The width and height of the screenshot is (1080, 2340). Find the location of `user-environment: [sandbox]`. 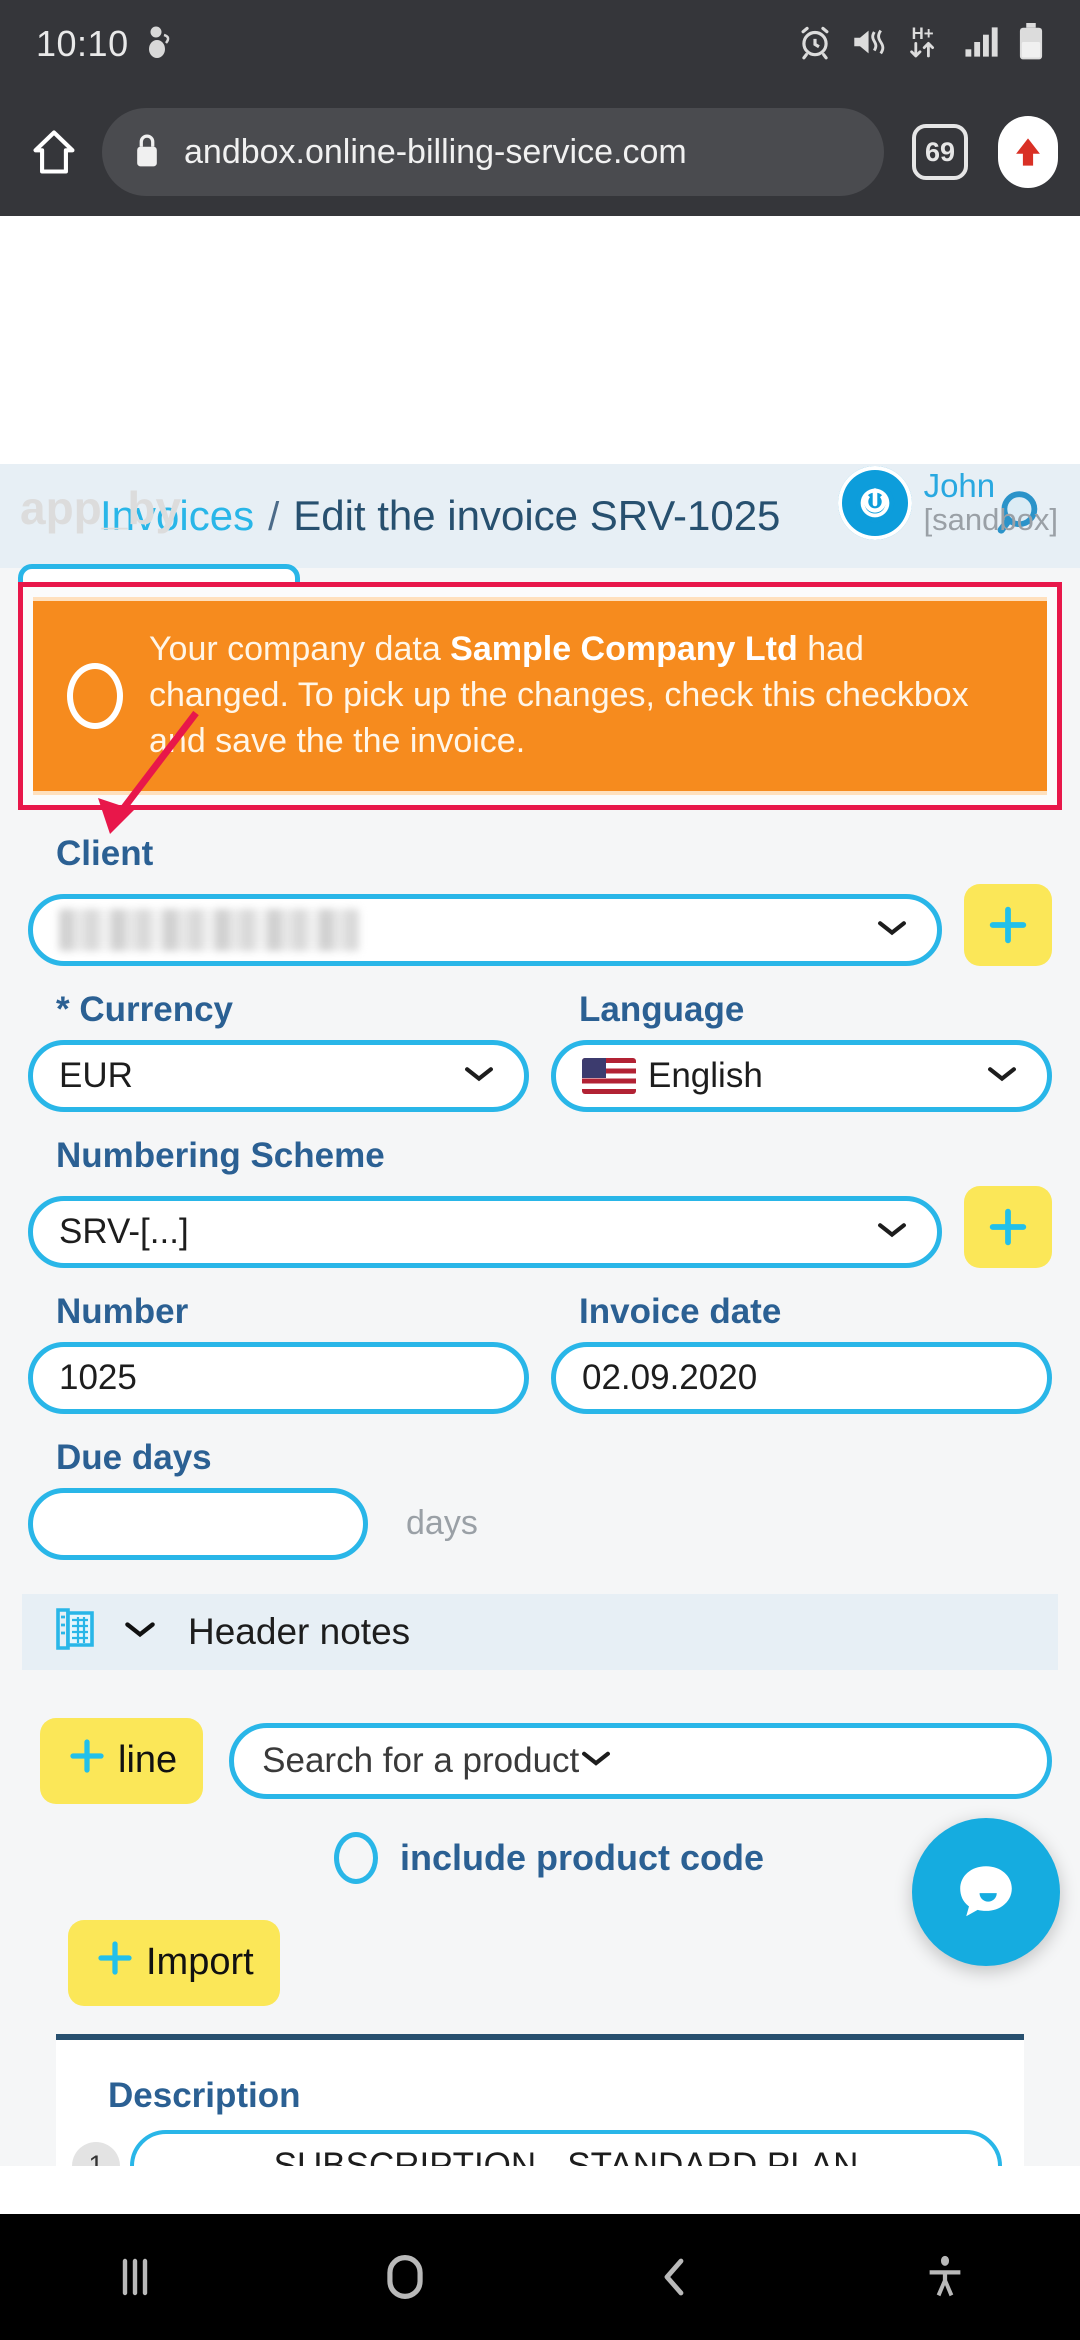

user-environment: [sandbox] is located at coordinates (990, 520).